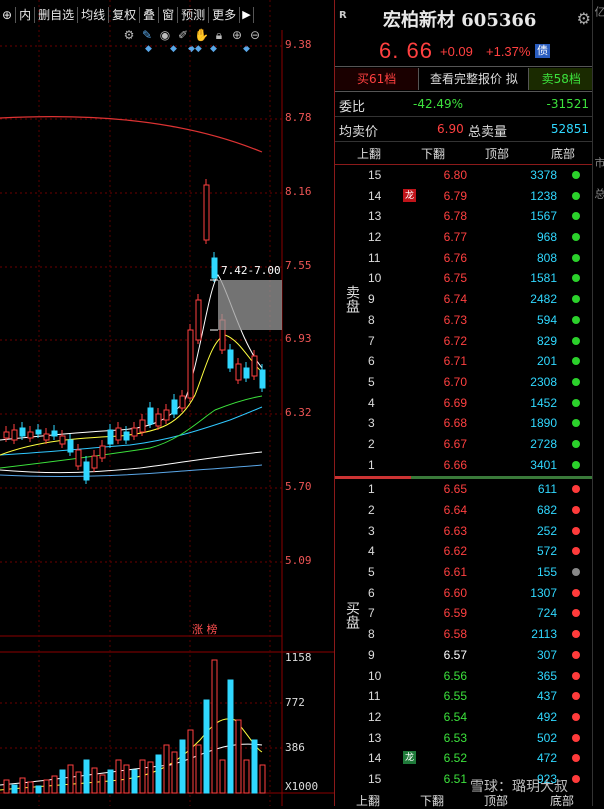 Image resolution: width=604 pixels, height=809 pixels. I want to click on sell-order-row: 12 6.77 968, so click(464, 237).